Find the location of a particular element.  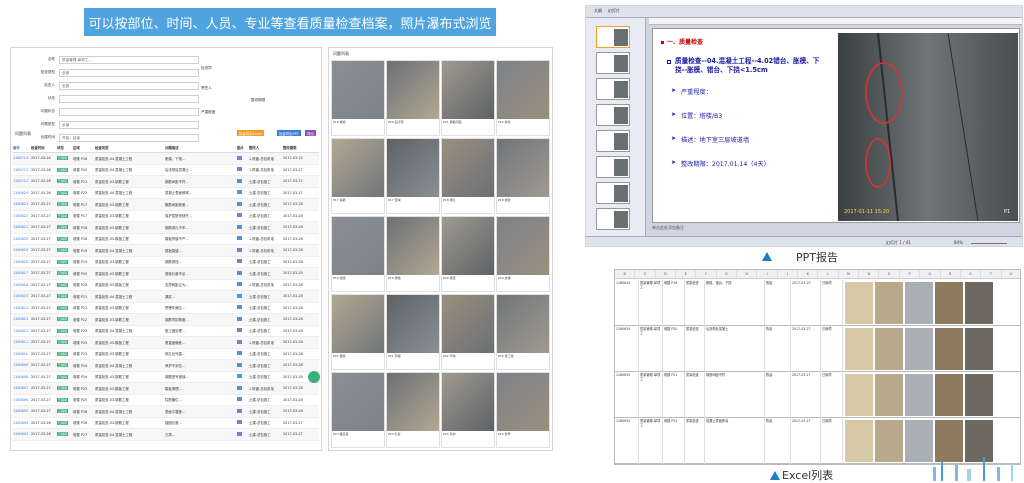

photo-card: P23 扎丝 is located at coordinates (413, 410).